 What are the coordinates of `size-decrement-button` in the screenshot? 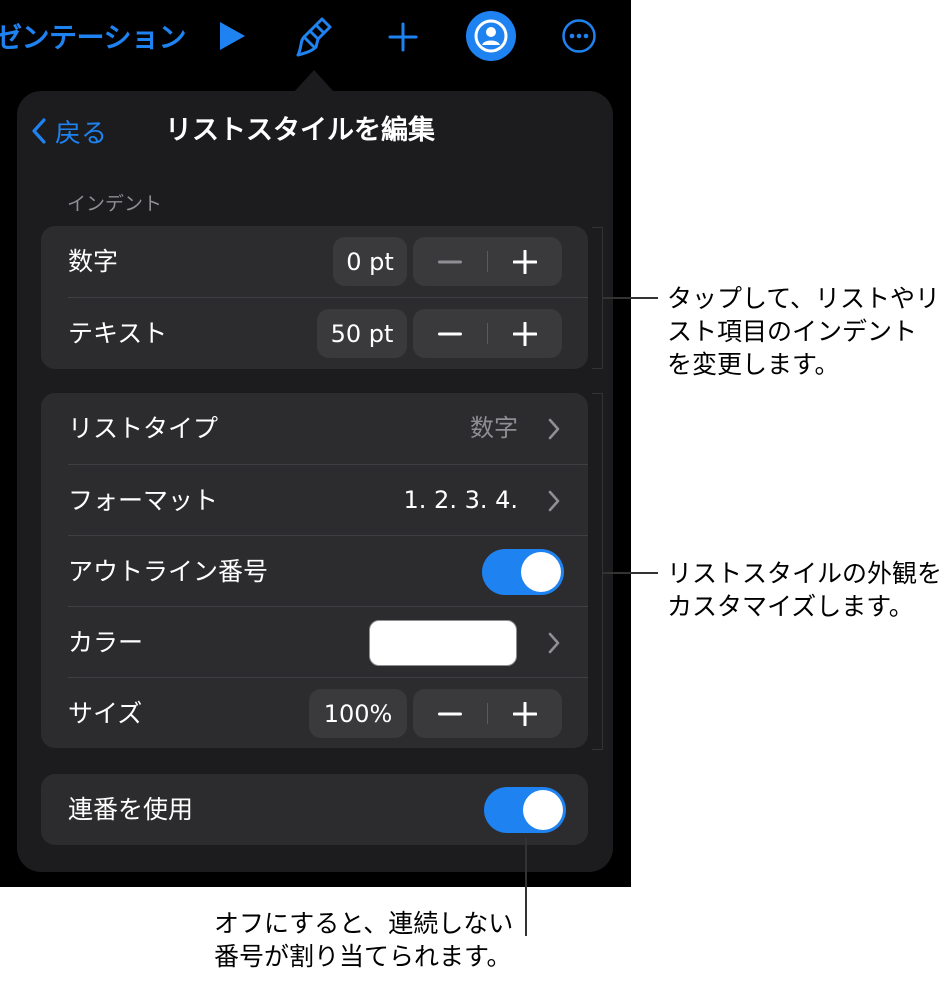 It's located at (450, 713).